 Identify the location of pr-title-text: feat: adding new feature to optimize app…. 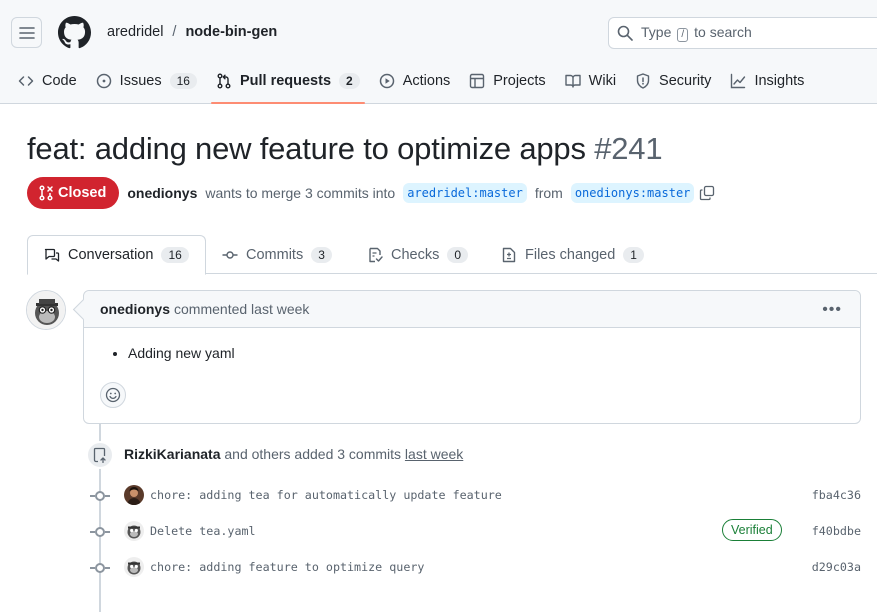
(306, 148).